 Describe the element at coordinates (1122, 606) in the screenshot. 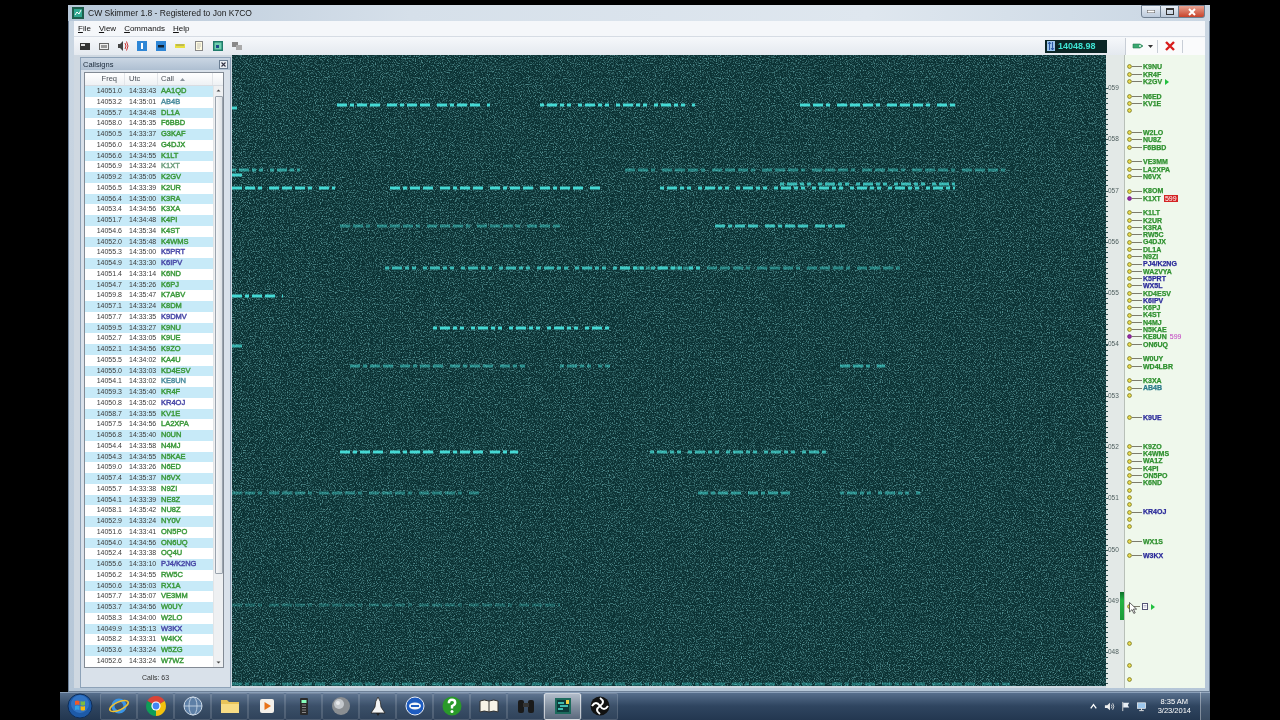

I see `tuning-marker` at that location.